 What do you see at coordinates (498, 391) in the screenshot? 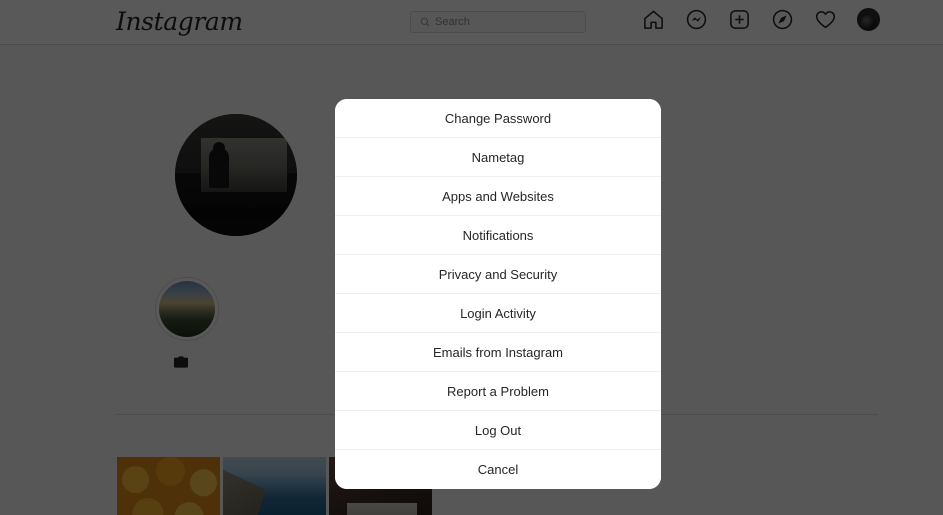
I see `settings-option-report-a-problem: Report a Problem` at bounding box center [498, 391].